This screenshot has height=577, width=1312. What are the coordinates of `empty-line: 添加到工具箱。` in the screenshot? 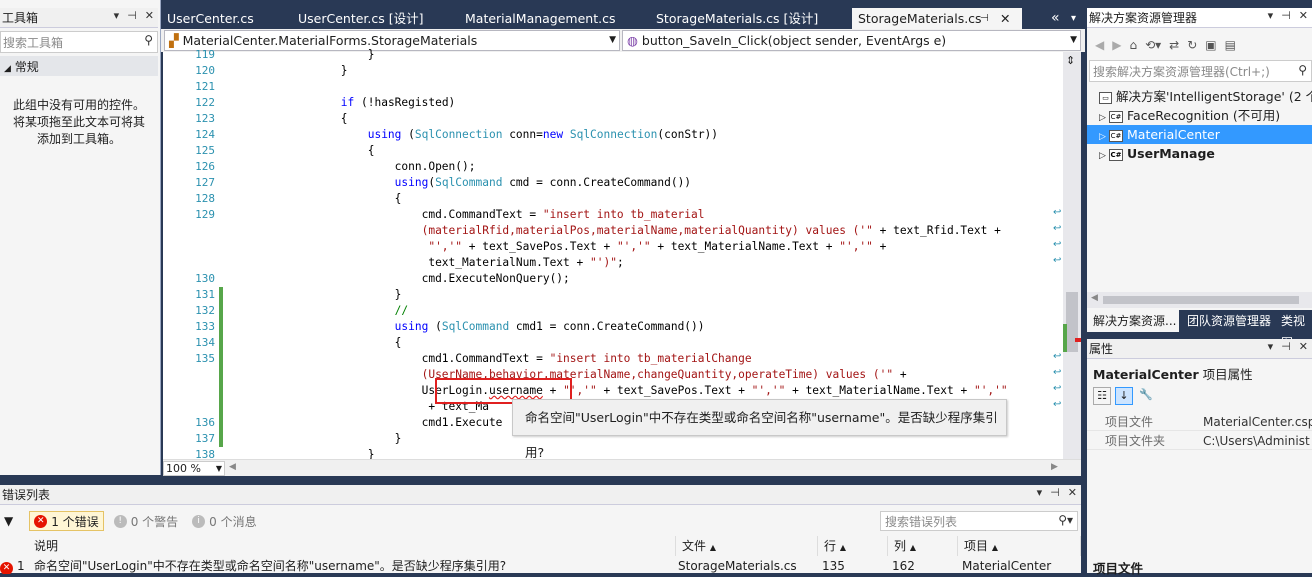 It's located at (78, 139).